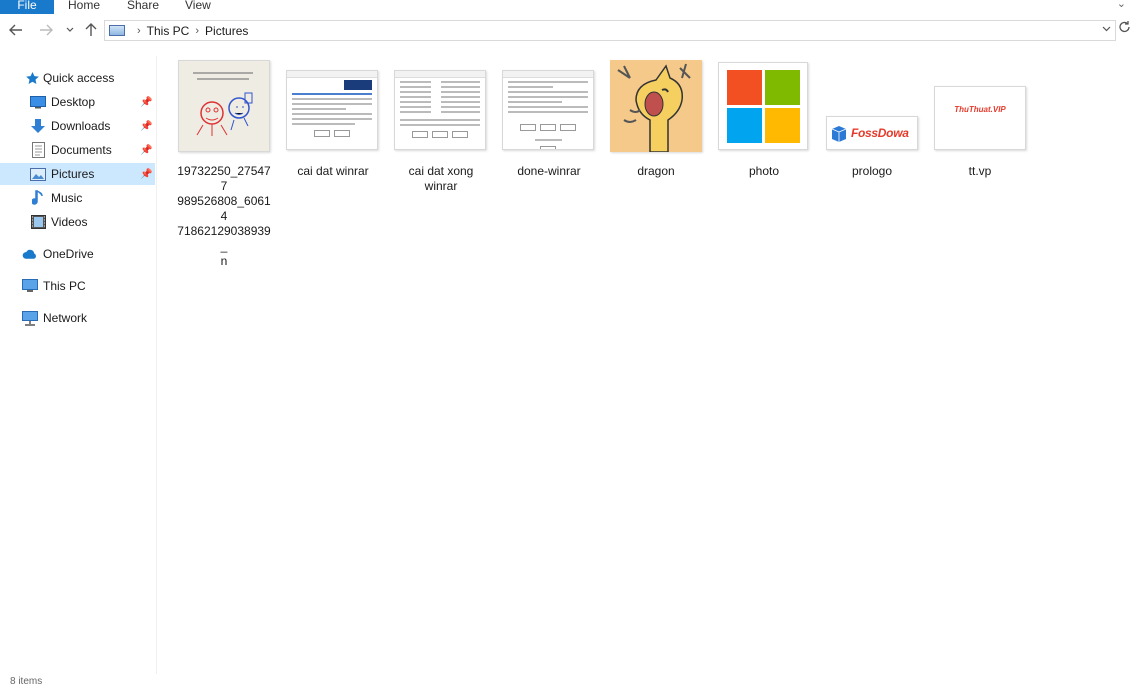  I want to click on file-name: dragon, so click(656, 171).